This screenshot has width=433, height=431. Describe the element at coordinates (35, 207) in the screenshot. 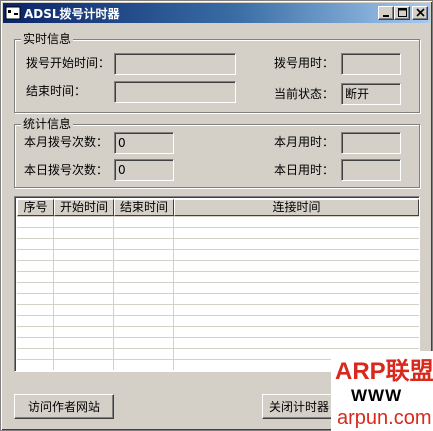

I see `column-index: 序号` at that location.